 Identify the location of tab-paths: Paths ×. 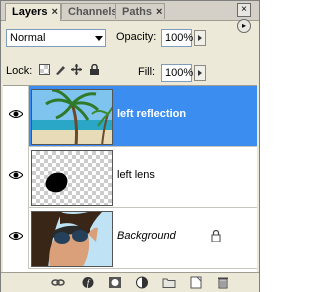
(140, 11).